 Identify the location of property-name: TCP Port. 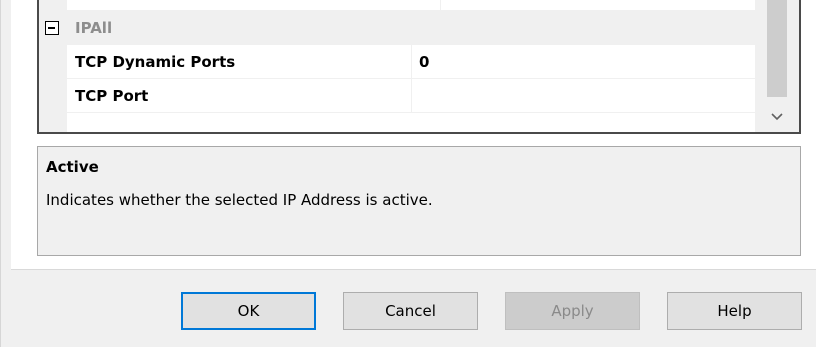
(239, 96).